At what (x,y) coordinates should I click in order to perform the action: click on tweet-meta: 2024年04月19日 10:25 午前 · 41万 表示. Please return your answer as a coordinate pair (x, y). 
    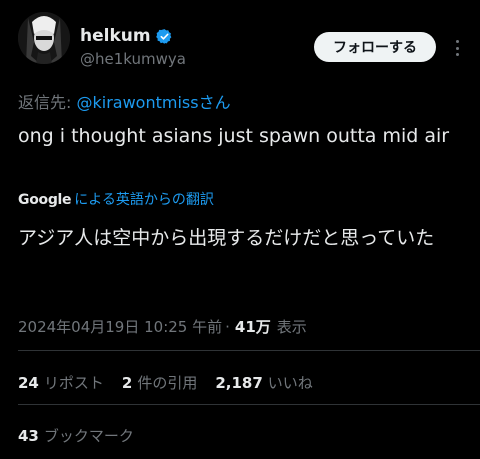
    Looking at the image, I should click on (162, 326).